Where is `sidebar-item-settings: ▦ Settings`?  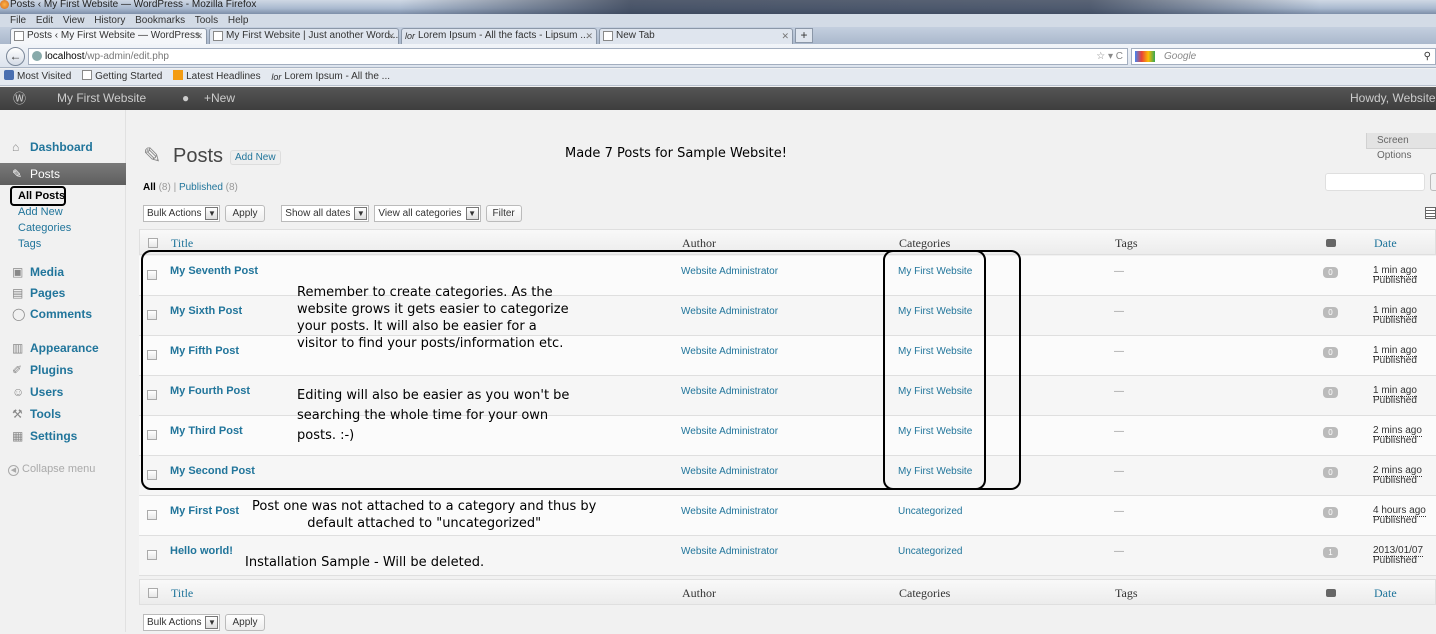
sidebar-item-settings: ▦ Settings is located at coordinates (63, 436).